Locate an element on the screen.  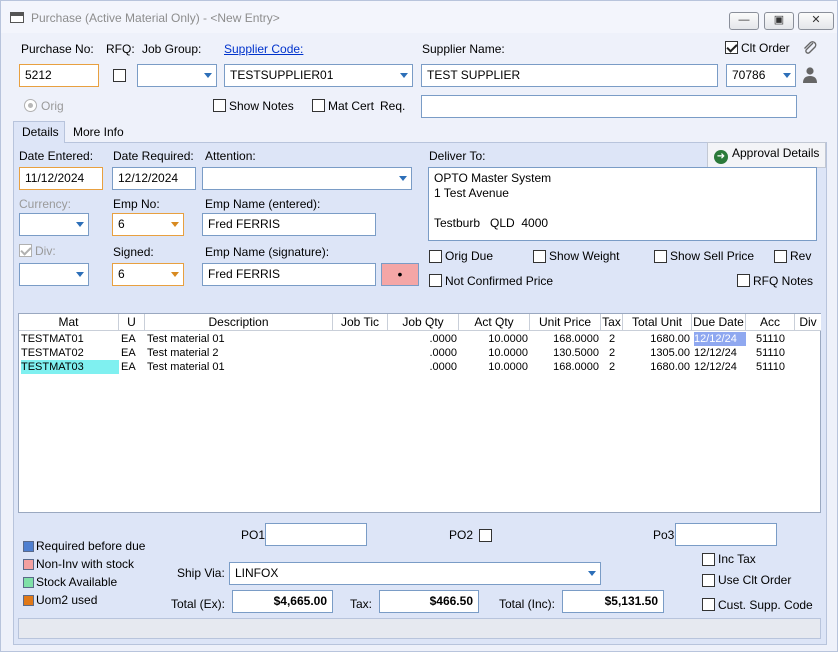
cell-total-unit: 1305.00 is located at coordinates (656, 353).